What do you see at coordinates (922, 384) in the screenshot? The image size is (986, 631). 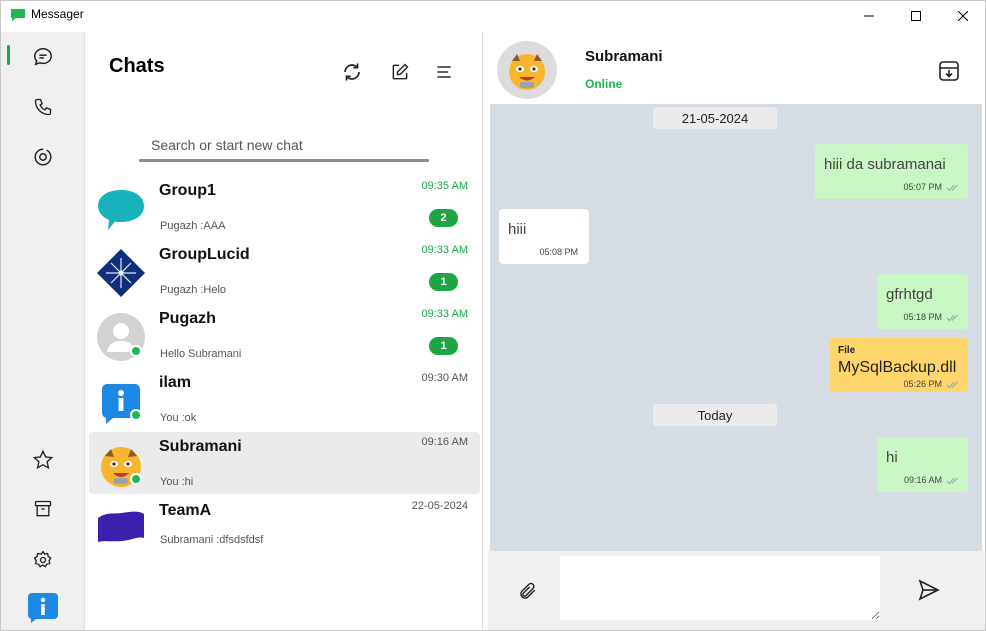 I see `message-time: 05:26 PM` at bounding box center [922, 384].